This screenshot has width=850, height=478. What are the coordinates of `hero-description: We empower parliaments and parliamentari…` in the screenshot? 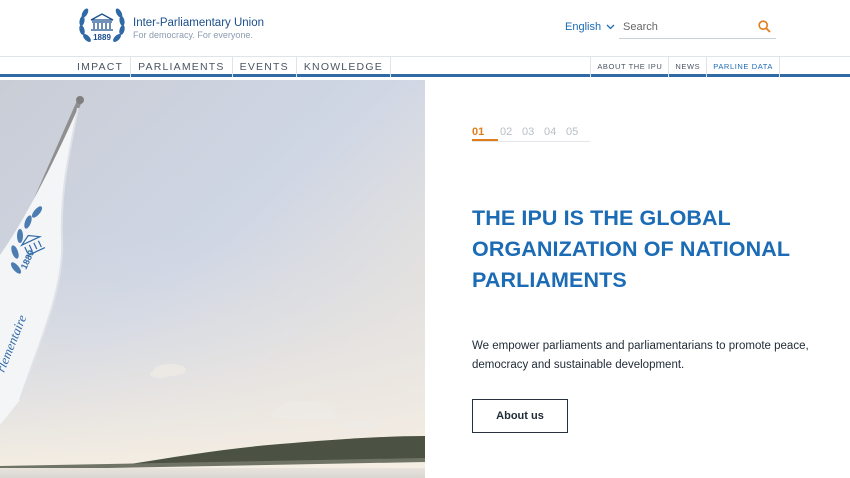 It's located at (640, 355).